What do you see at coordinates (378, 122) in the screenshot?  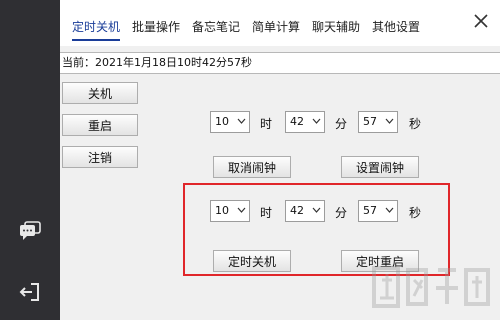 I see `alarm-second-select: 57` at bounding box center [378, 122].